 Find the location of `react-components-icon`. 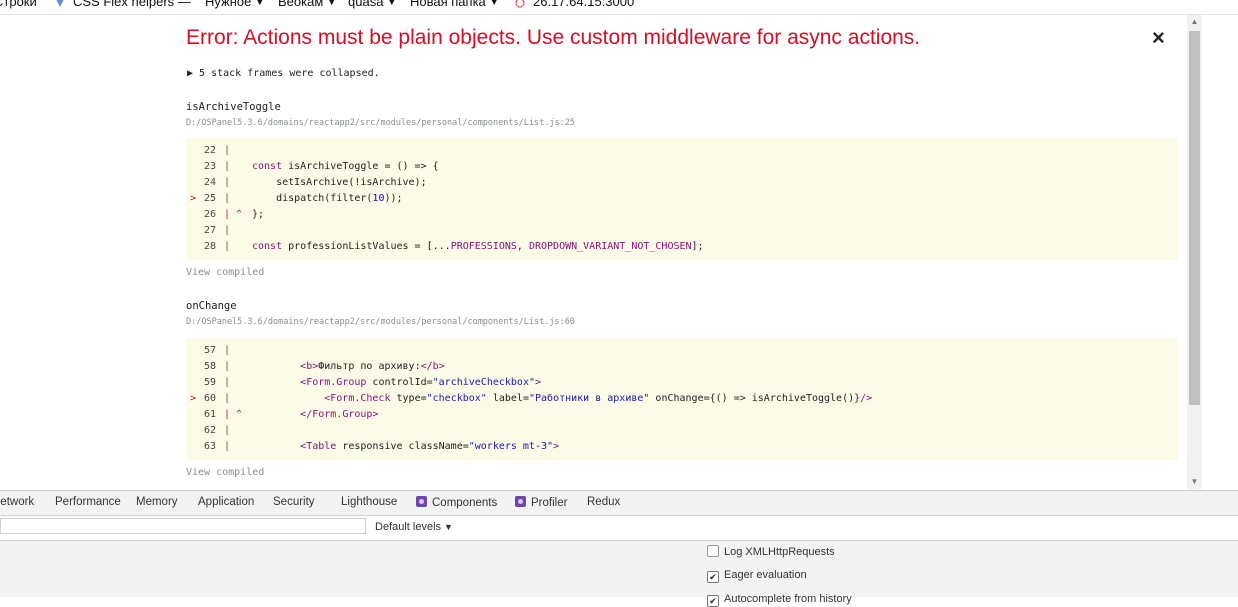

react-components-icon is located at coordinates (421, 501).